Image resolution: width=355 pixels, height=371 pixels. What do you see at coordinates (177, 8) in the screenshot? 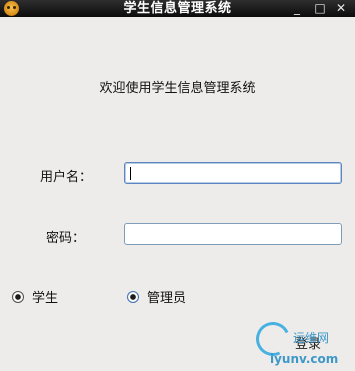
I see `title-bar: 学生信息管理系统 _ □ ✕` at bounding box center [177, 8].